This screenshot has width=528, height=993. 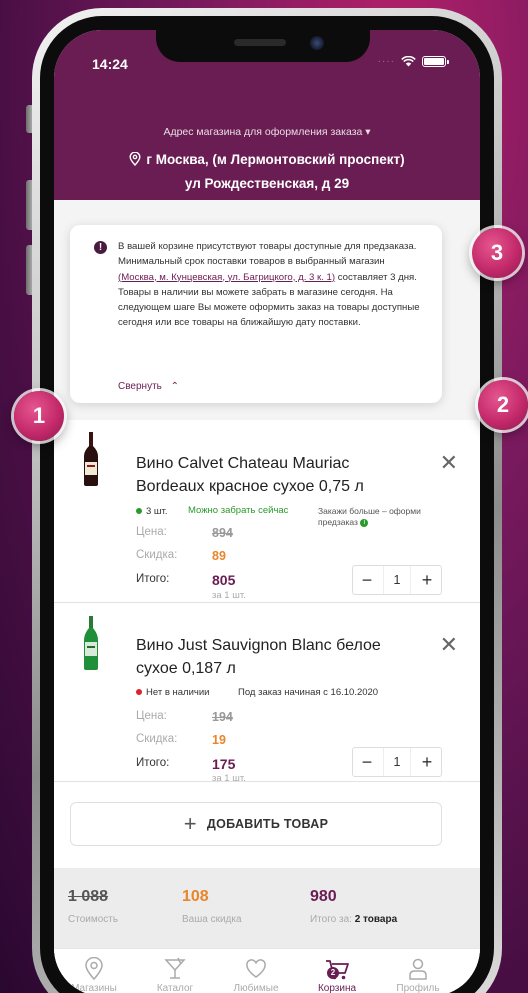 I want to click on order-total-caption: Итого за:, so click(x=331, y=919).